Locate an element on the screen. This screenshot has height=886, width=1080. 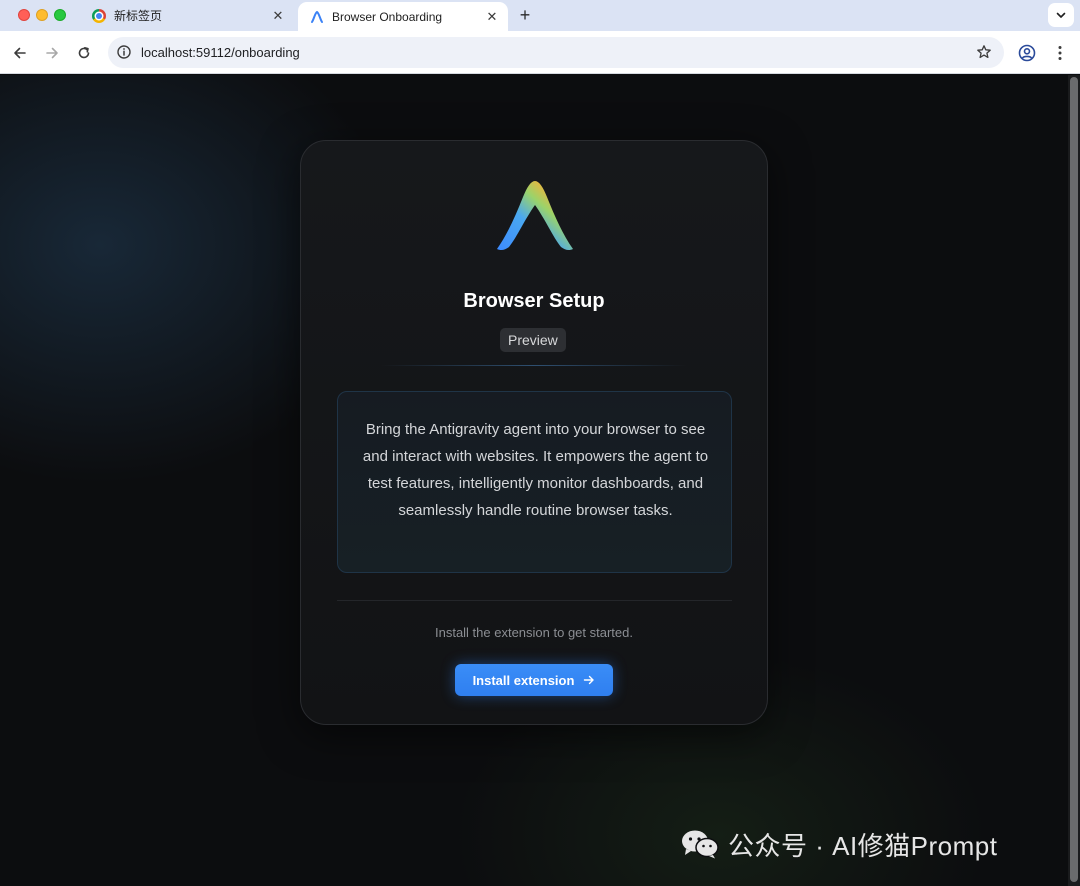
window-maximize-button is located at coordinates (60, 15).